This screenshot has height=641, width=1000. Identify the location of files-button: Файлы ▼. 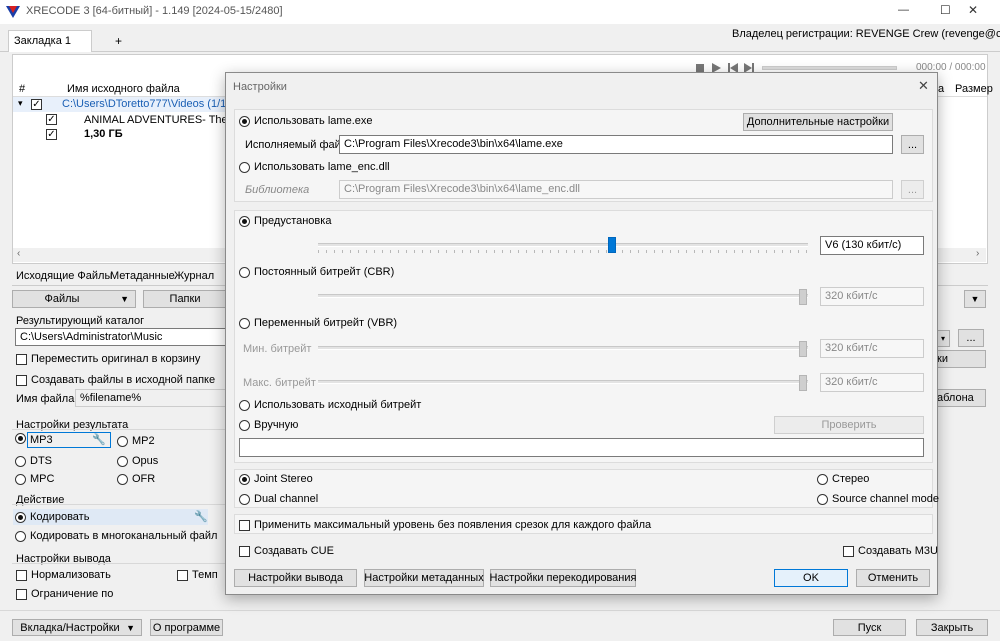
(74, 299).